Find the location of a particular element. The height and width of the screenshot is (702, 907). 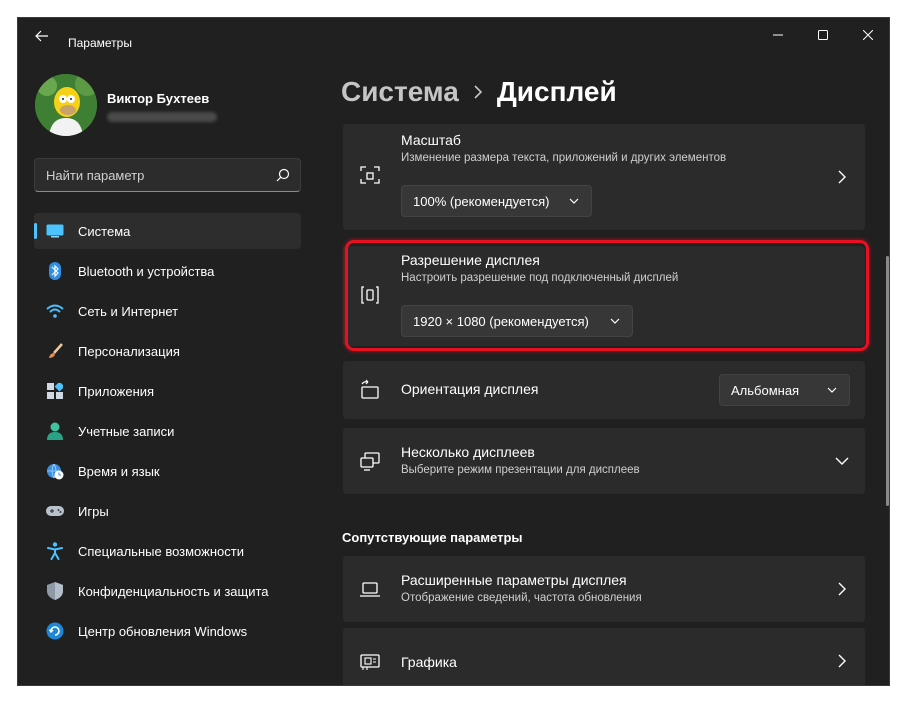

avatar-image is located at coordinates (66, 105).